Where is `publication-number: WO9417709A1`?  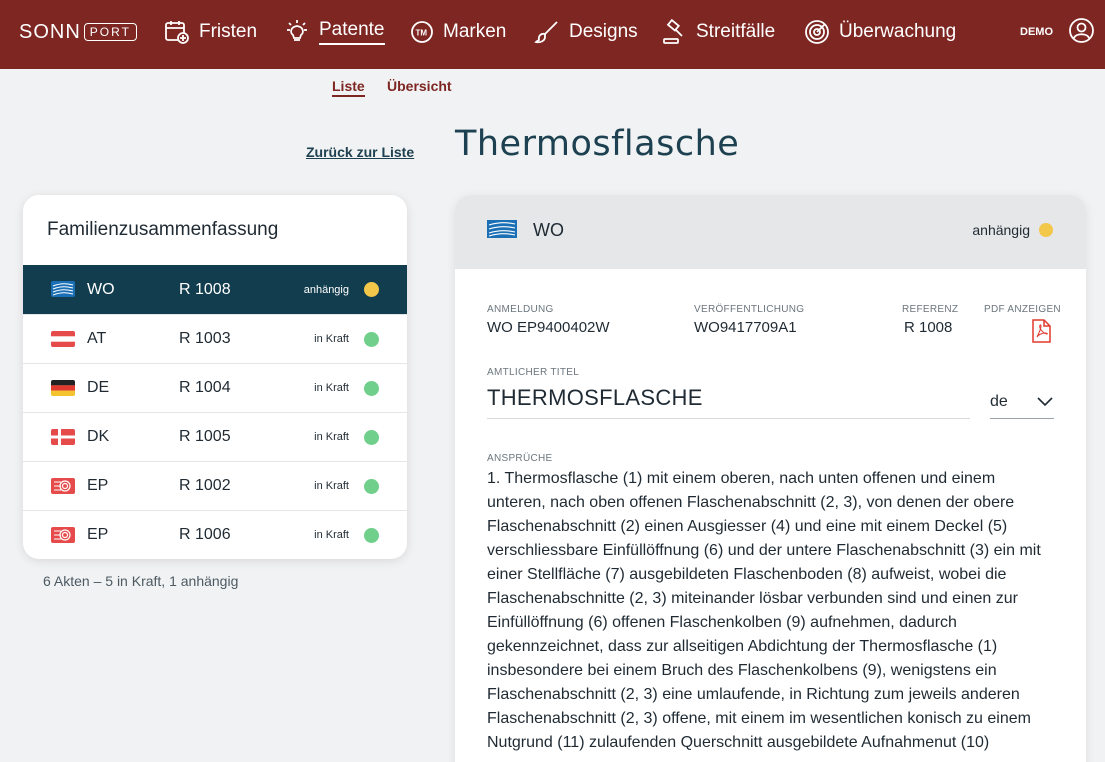
publication-number: WO9417709A1 is located at coordinates (745, 327).